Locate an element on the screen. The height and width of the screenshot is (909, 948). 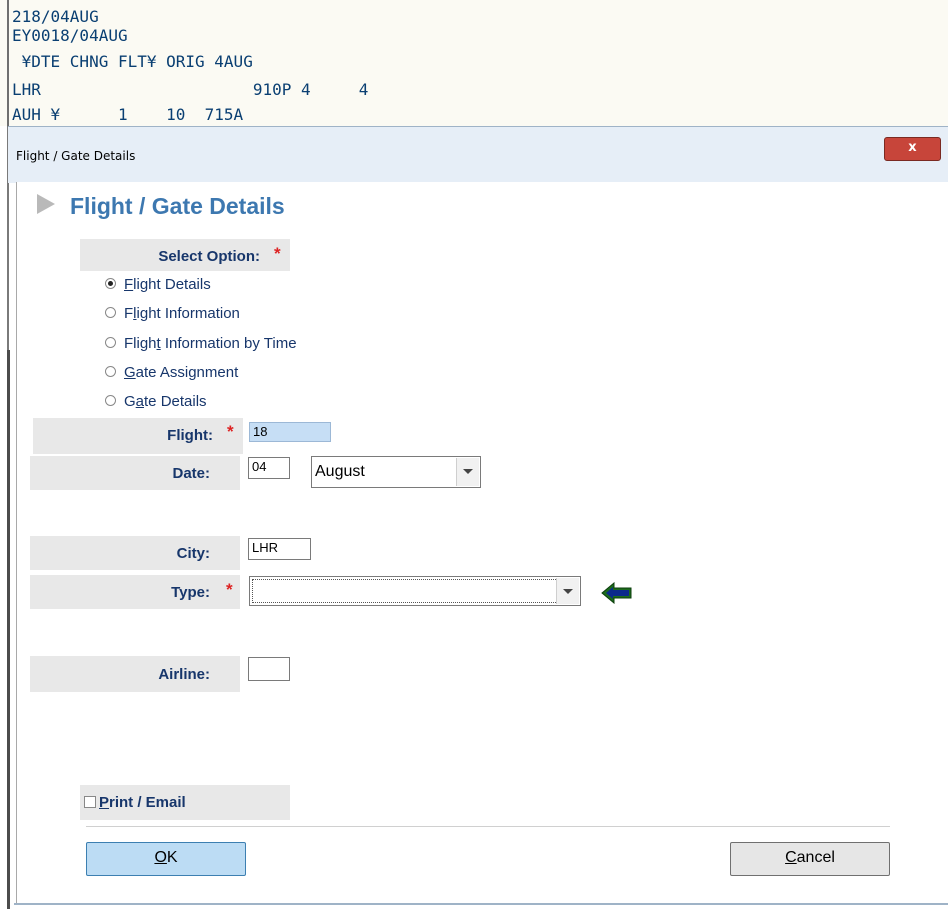
flight-label: Flight: is located at coordinates (190, 435).